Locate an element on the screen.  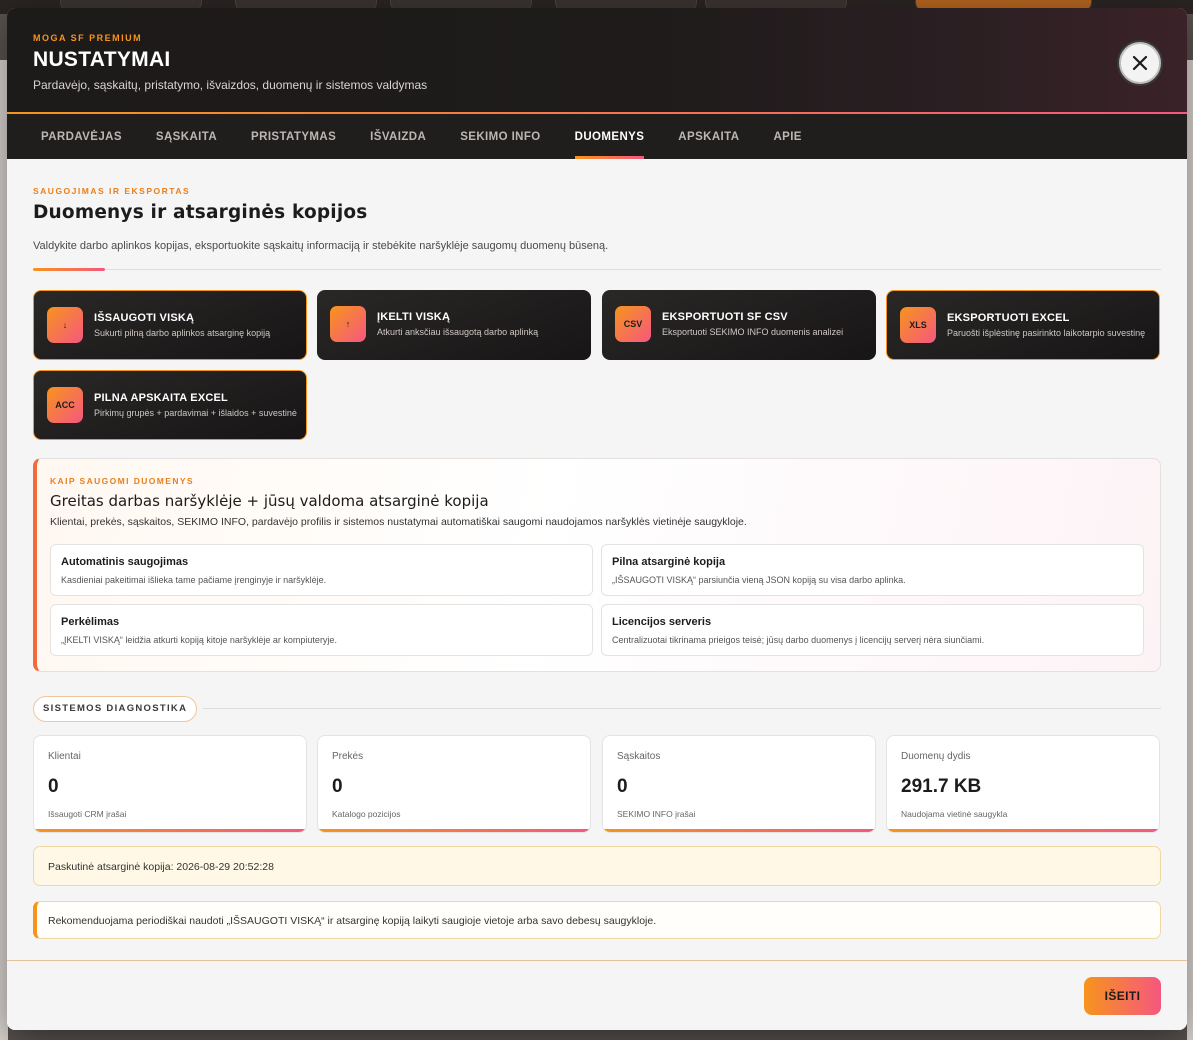
close-icon is located at coordinates (1140, 63).